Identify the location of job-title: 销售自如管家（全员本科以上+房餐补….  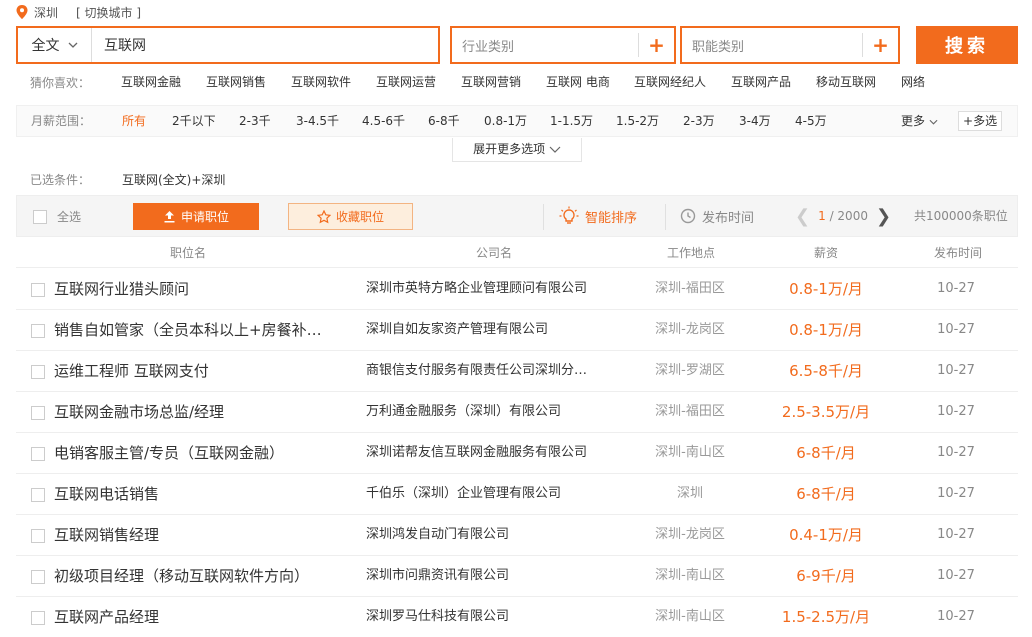
(199, 330).